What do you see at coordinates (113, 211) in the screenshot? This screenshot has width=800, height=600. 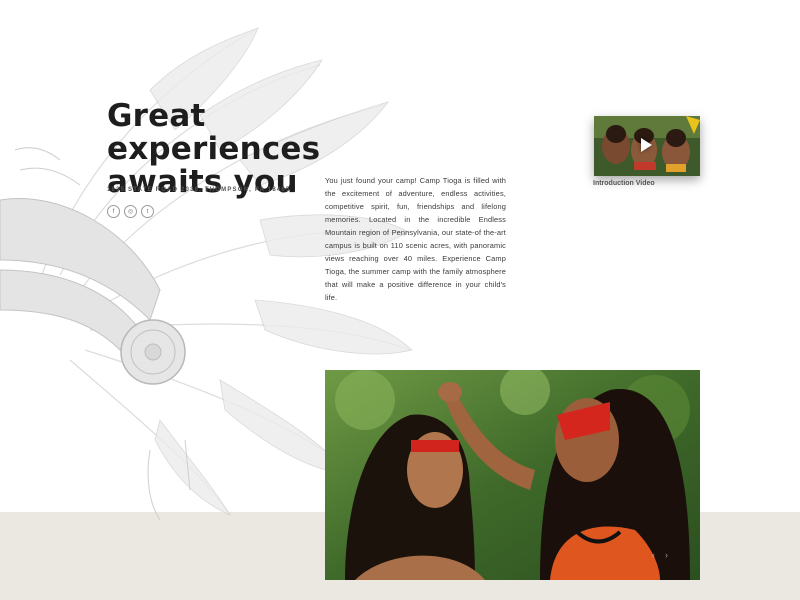 I see `facebook-icon: f` at bounding box center [113, 211].